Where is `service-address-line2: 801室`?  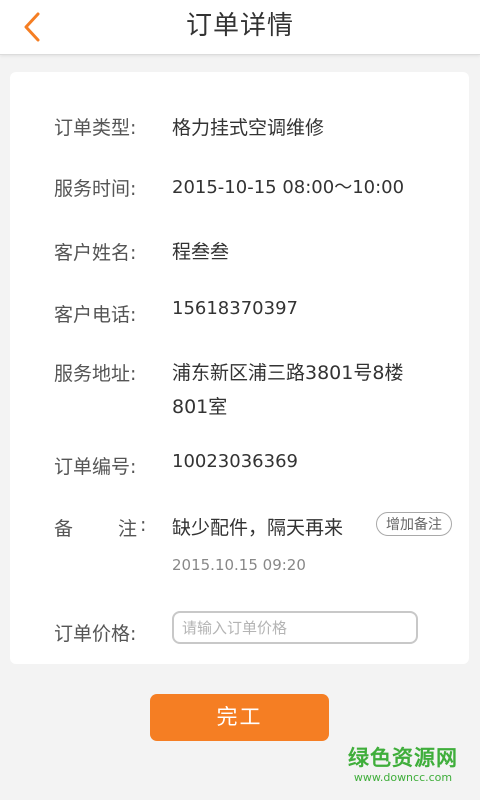 service-address-line2: 801室 is located at coordinates (200, 407).